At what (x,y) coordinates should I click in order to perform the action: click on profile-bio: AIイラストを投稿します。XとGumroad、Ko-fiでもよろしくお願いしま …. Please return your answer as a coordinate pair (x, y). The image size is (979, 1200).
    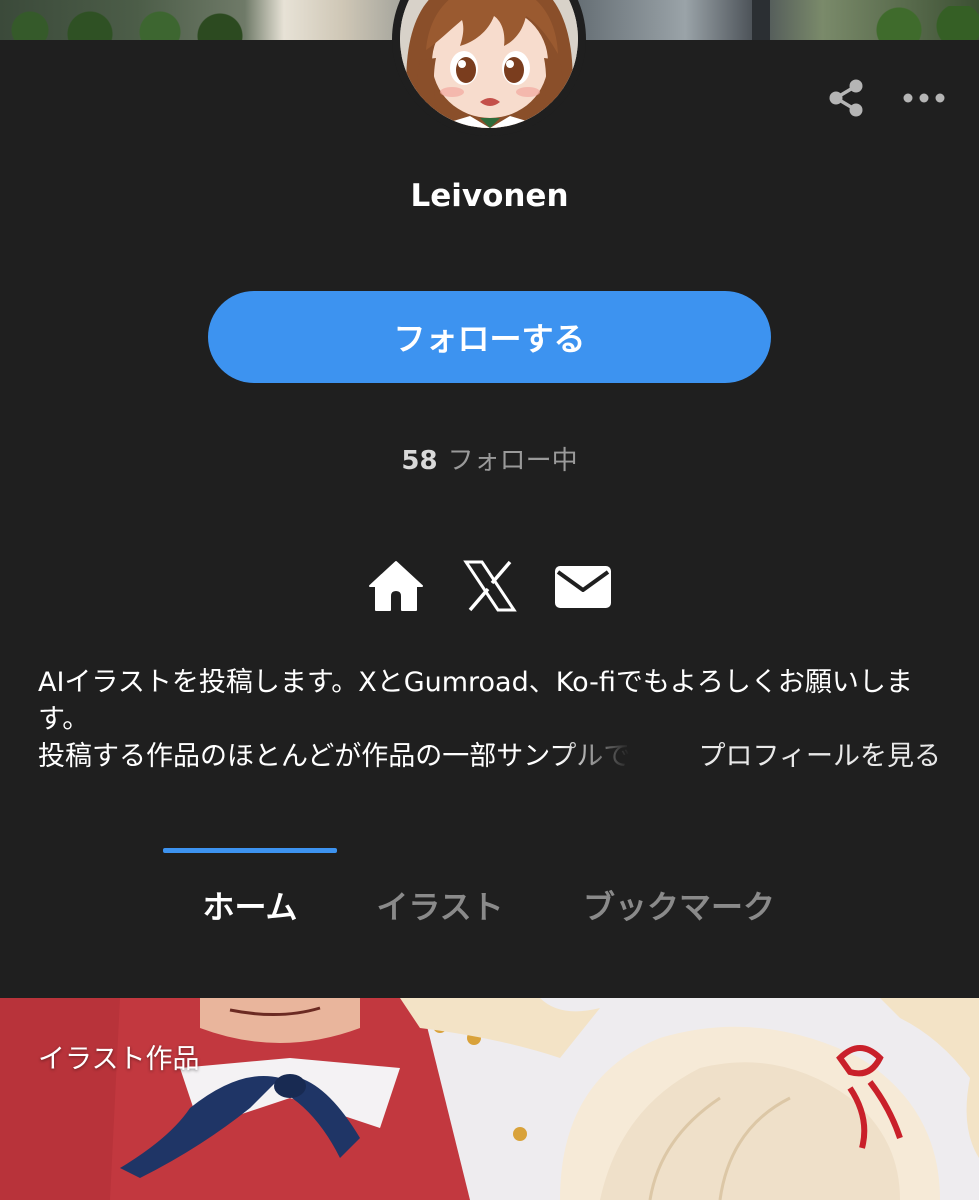
    Looking at the image, I should click on (490, 724).